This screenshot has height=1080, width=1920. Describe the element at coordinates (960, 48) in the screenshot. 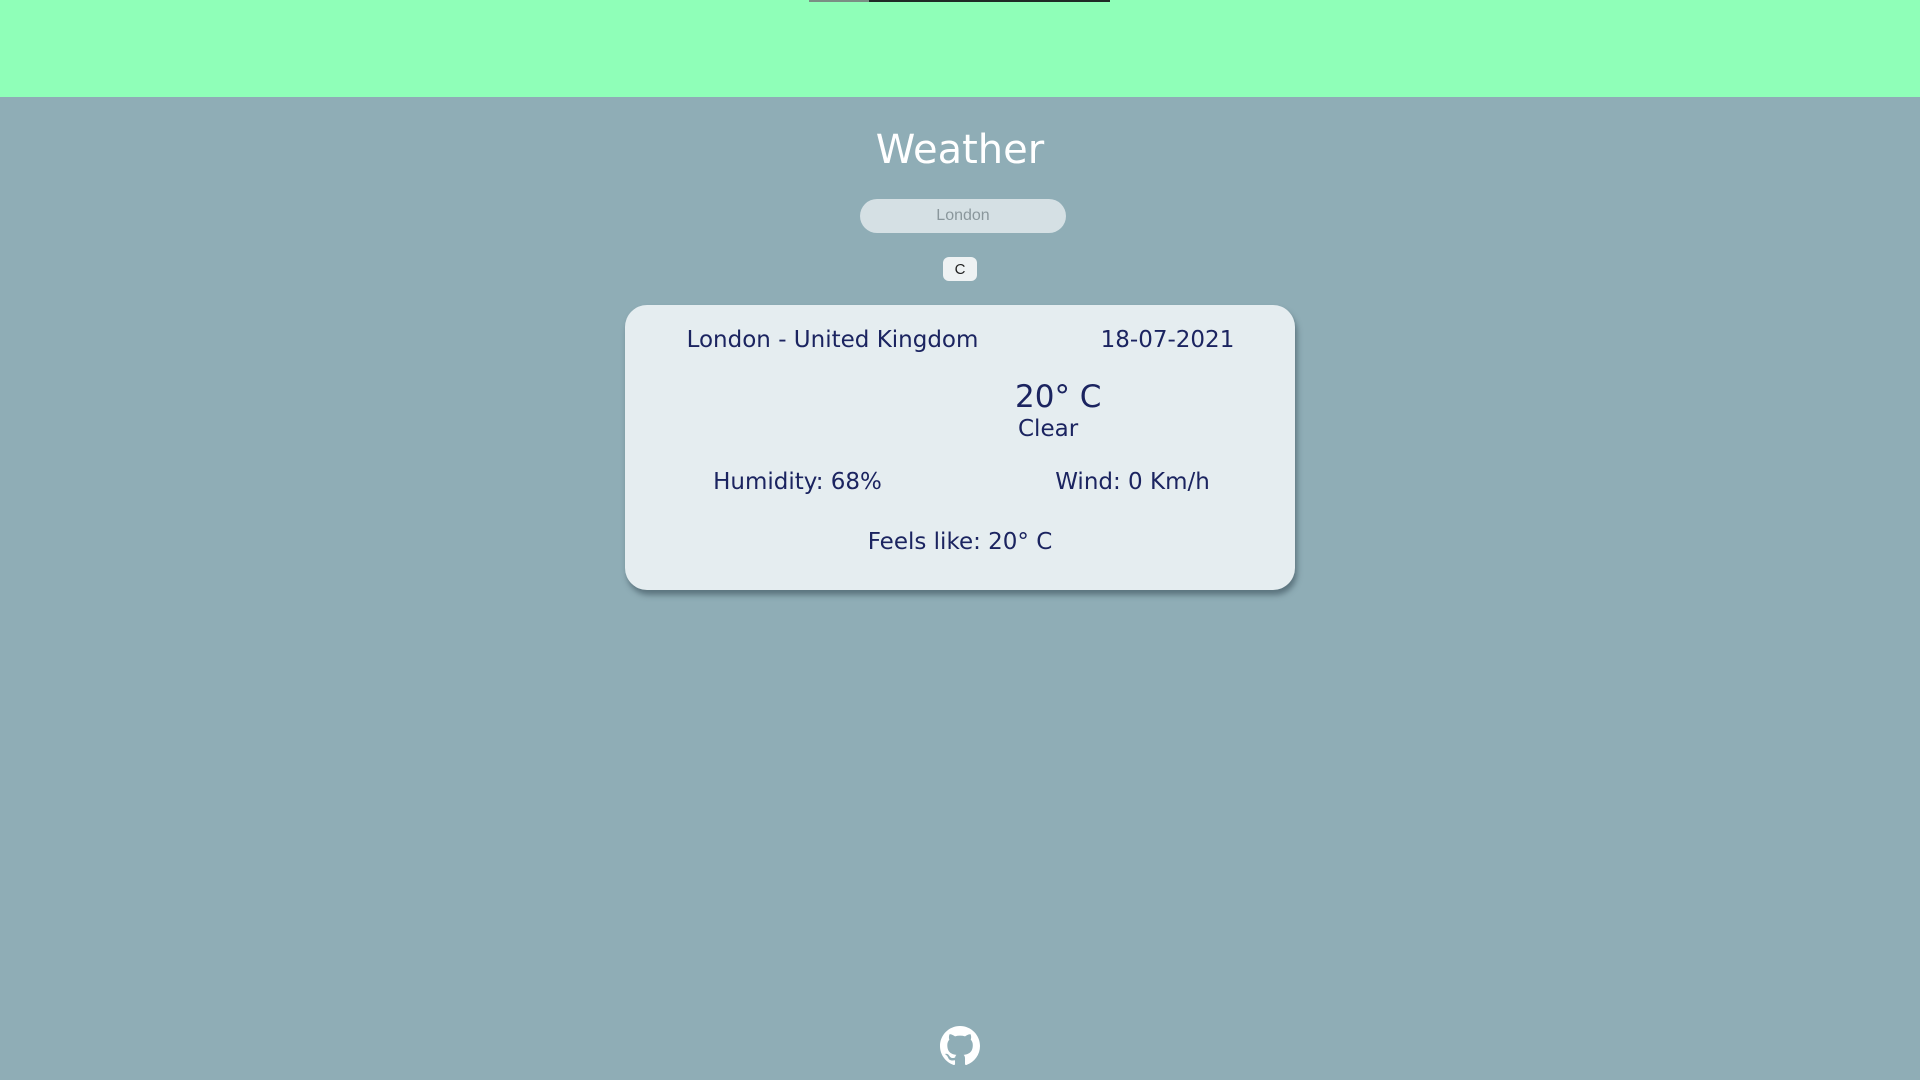

I see `top-bar` at that location.